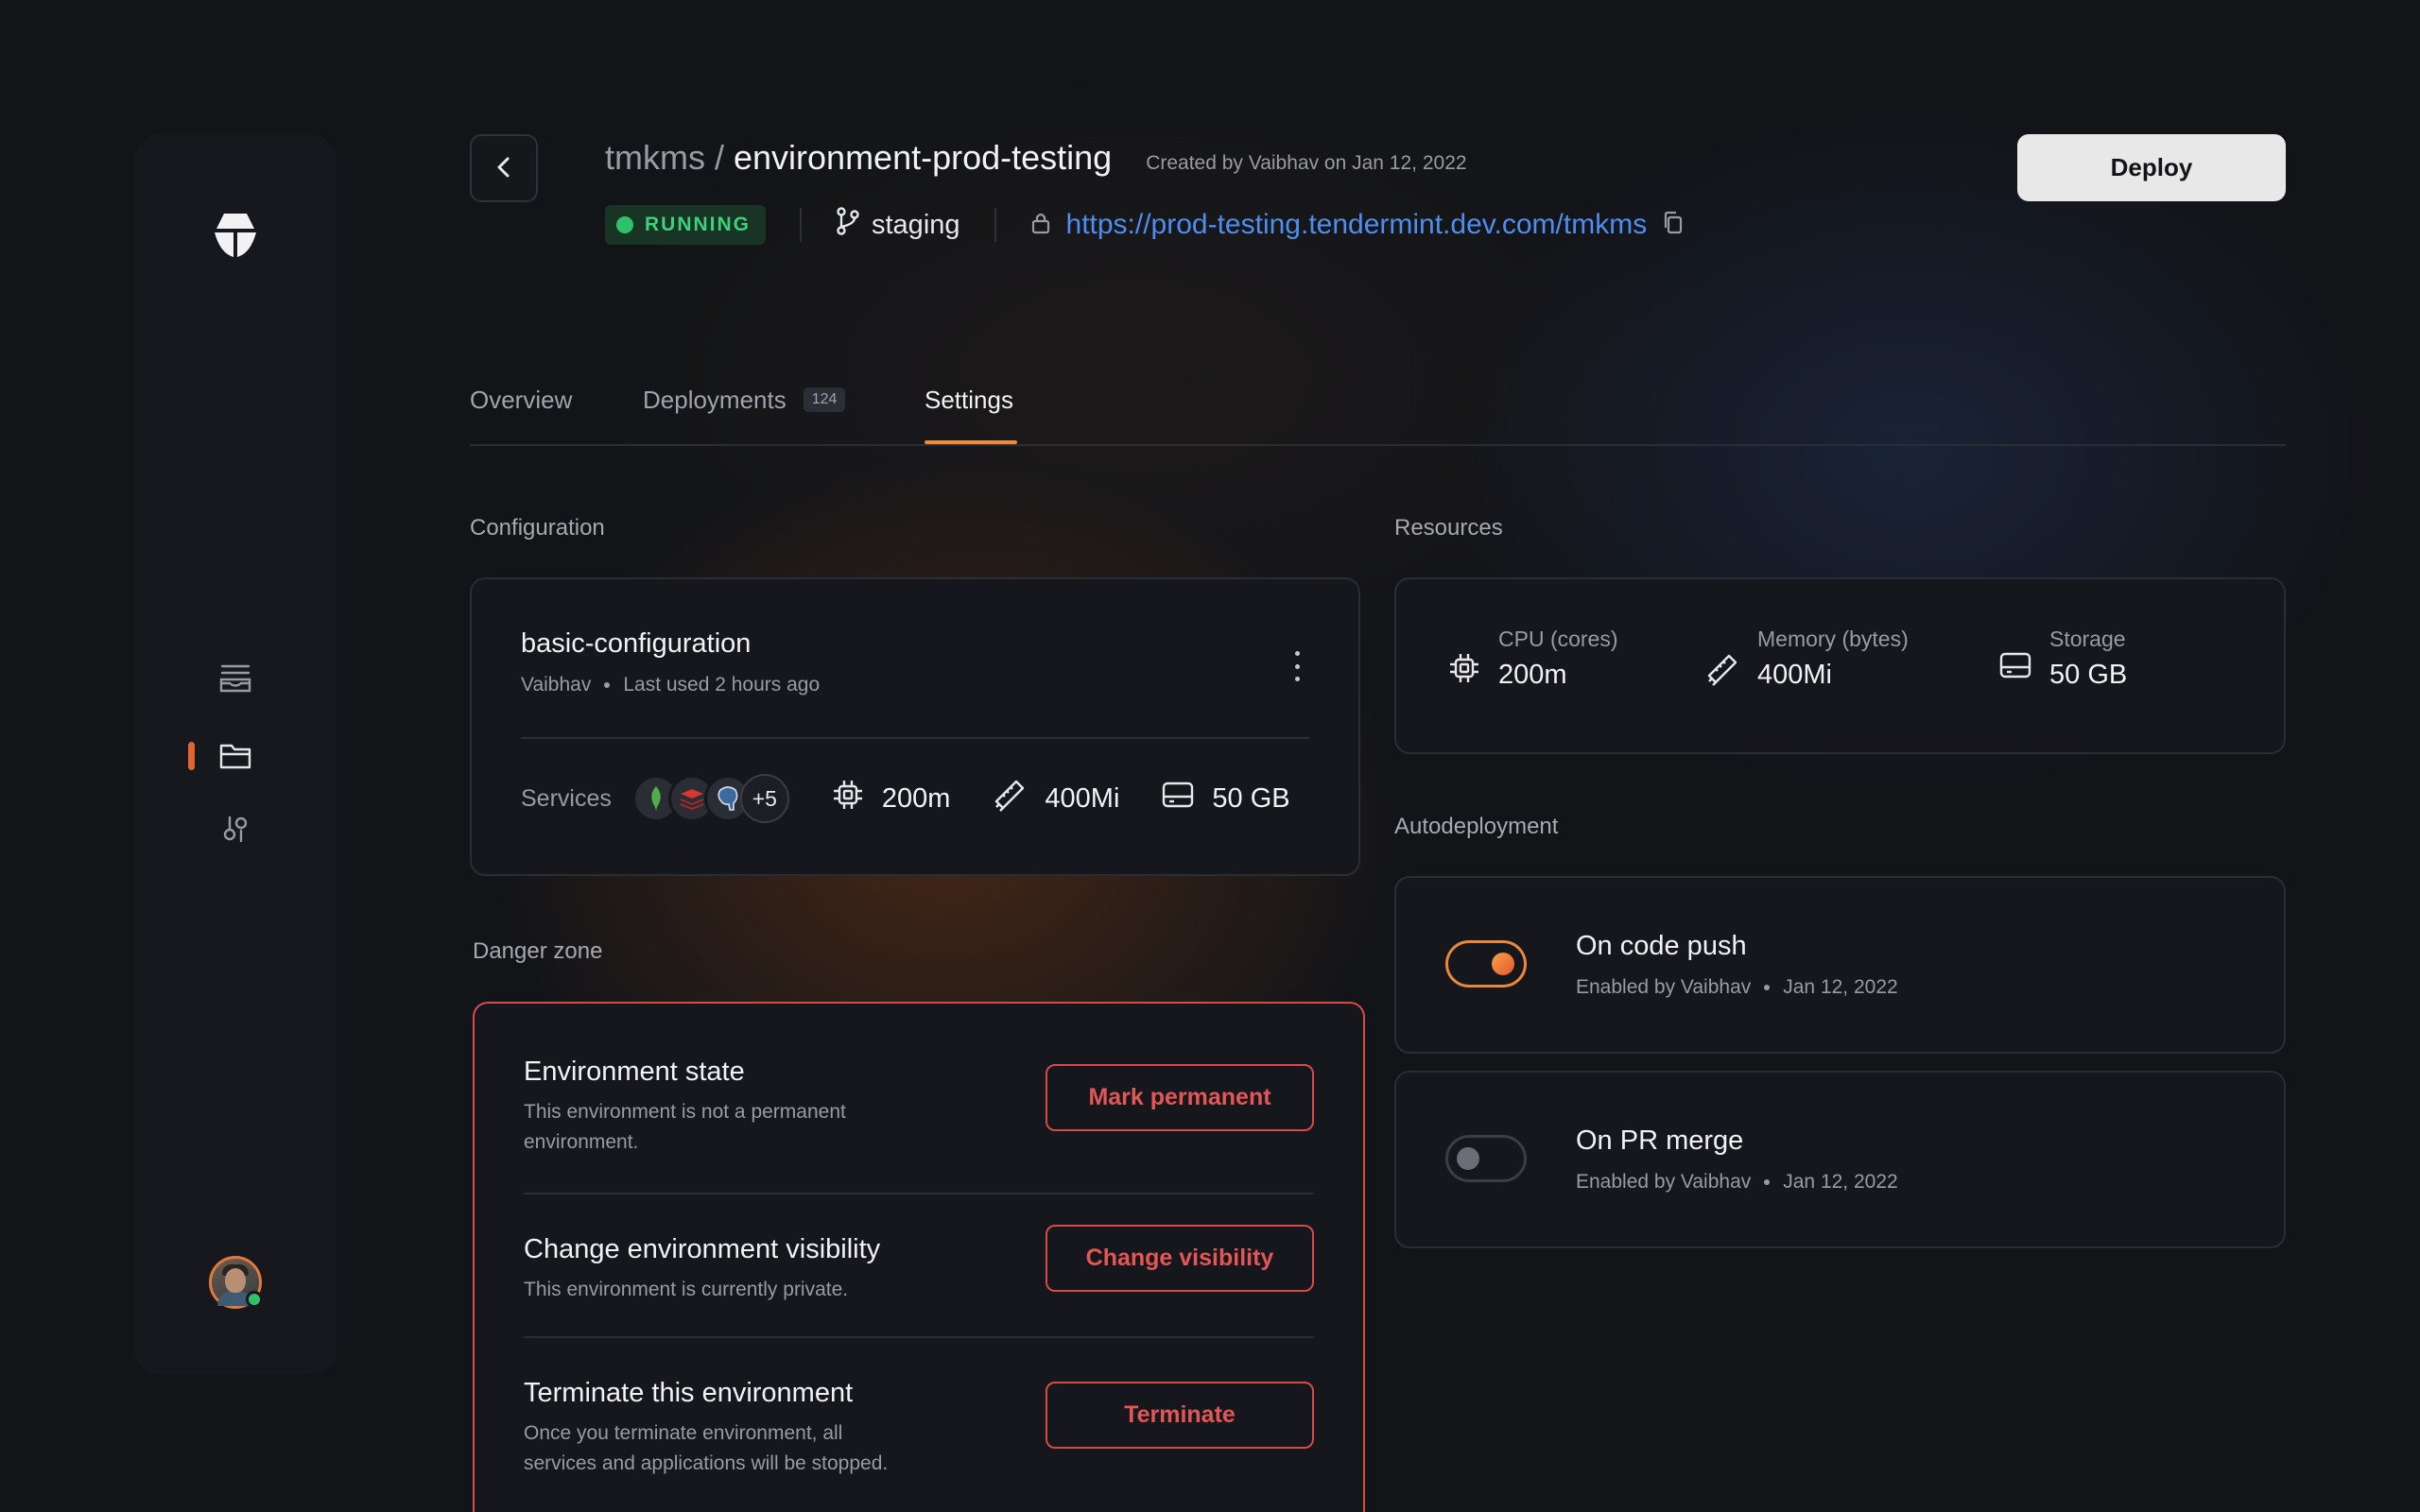 Image resolution: width=2420 pixels, height=1512 pixels. I want to click on configuration-summary: Services +5 200m 400Mi 50 GB, so click(915, 798).